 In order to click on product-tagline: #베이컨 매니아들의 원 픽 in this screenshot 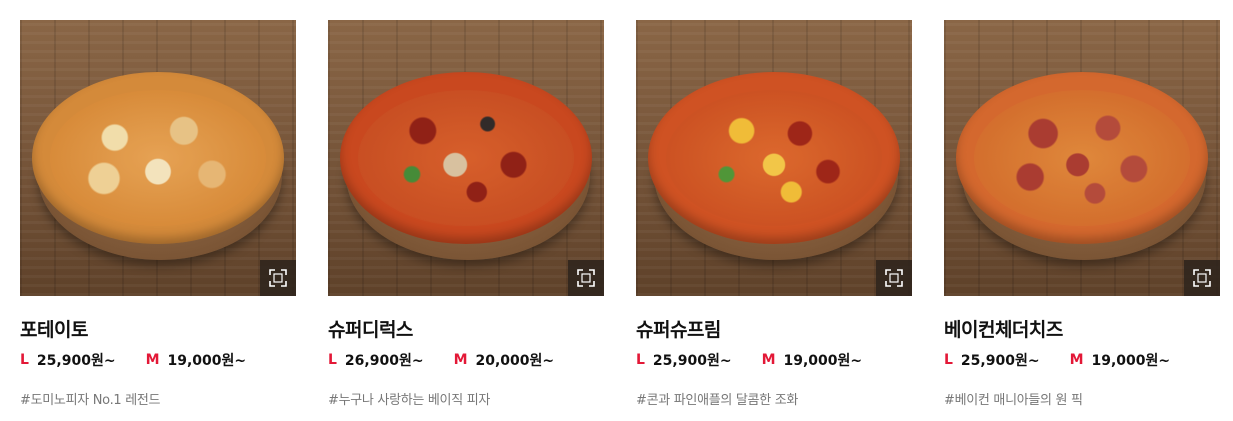, I will do `click(1013, 400)`.